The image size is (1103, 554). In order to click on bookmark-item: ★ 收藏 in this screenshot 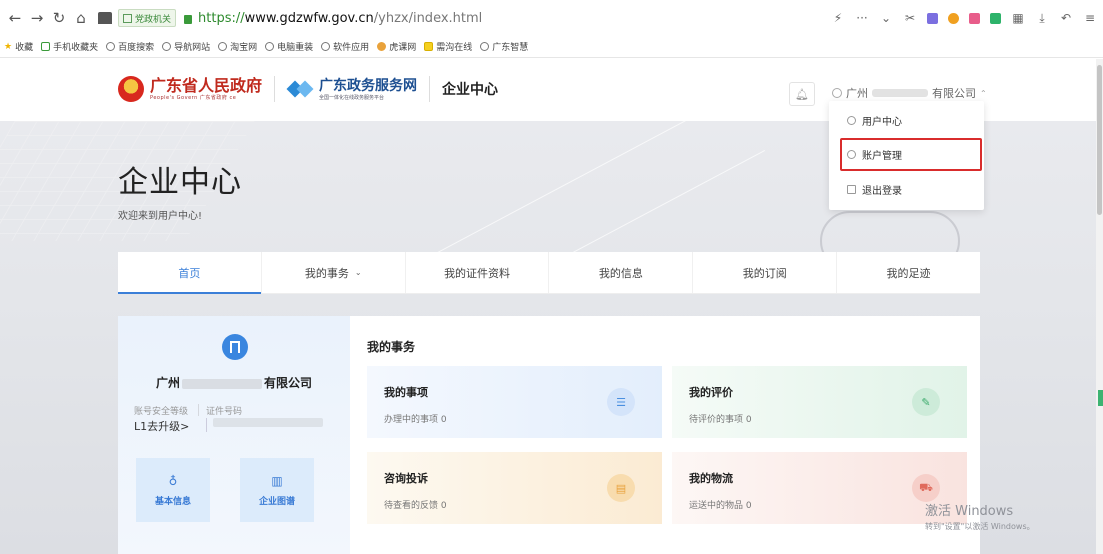, I will do `click(18, 47)`.